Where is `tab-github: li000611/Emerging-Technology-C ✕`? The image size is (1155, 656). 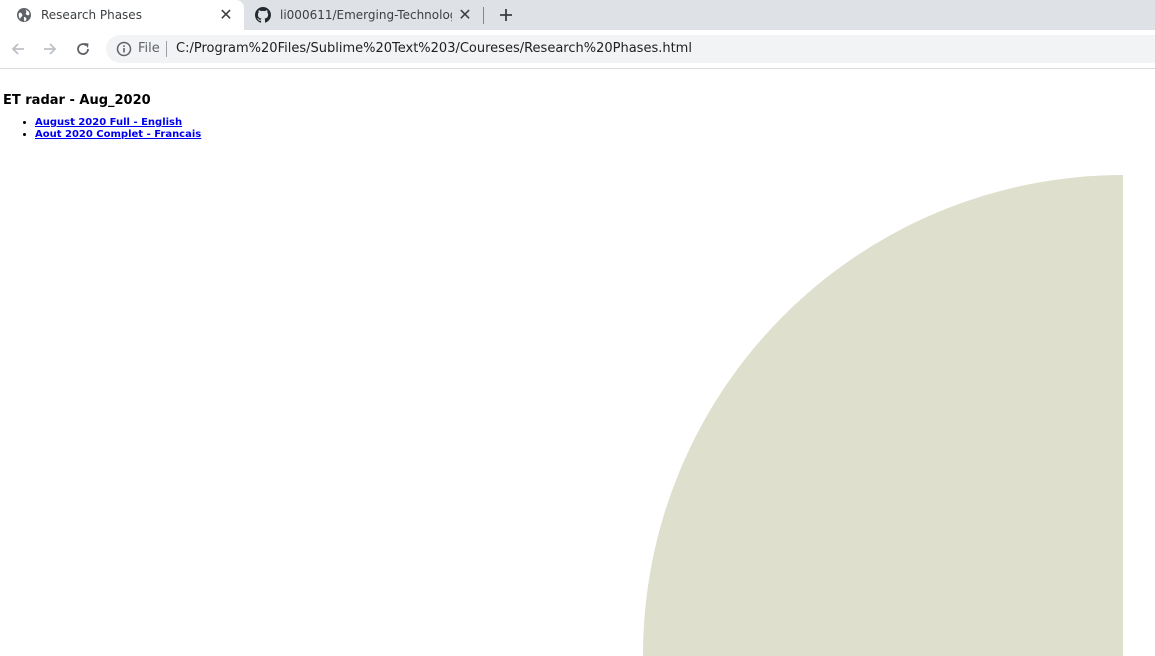 tab-github: li000611/Emerging-Technology-C ✕ is located at coordinates (365, 15).